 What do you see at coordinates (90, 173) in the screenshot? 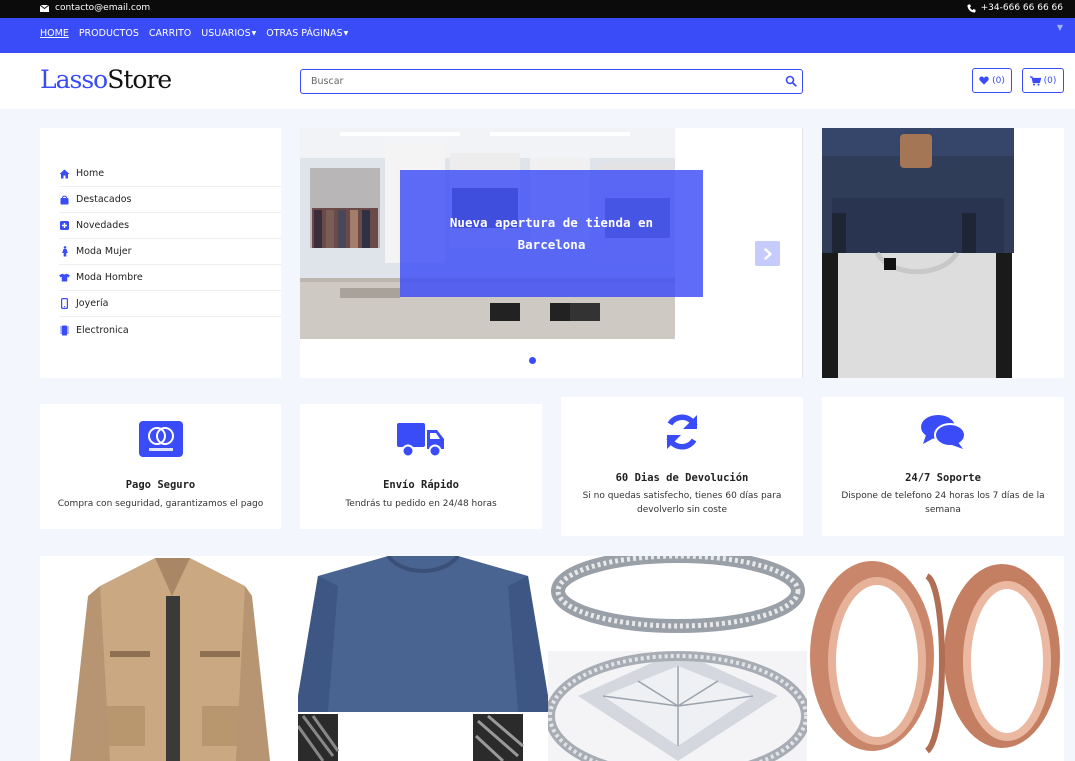
I see `sidebar-item-label: Home` at bounding box center [90, 173].